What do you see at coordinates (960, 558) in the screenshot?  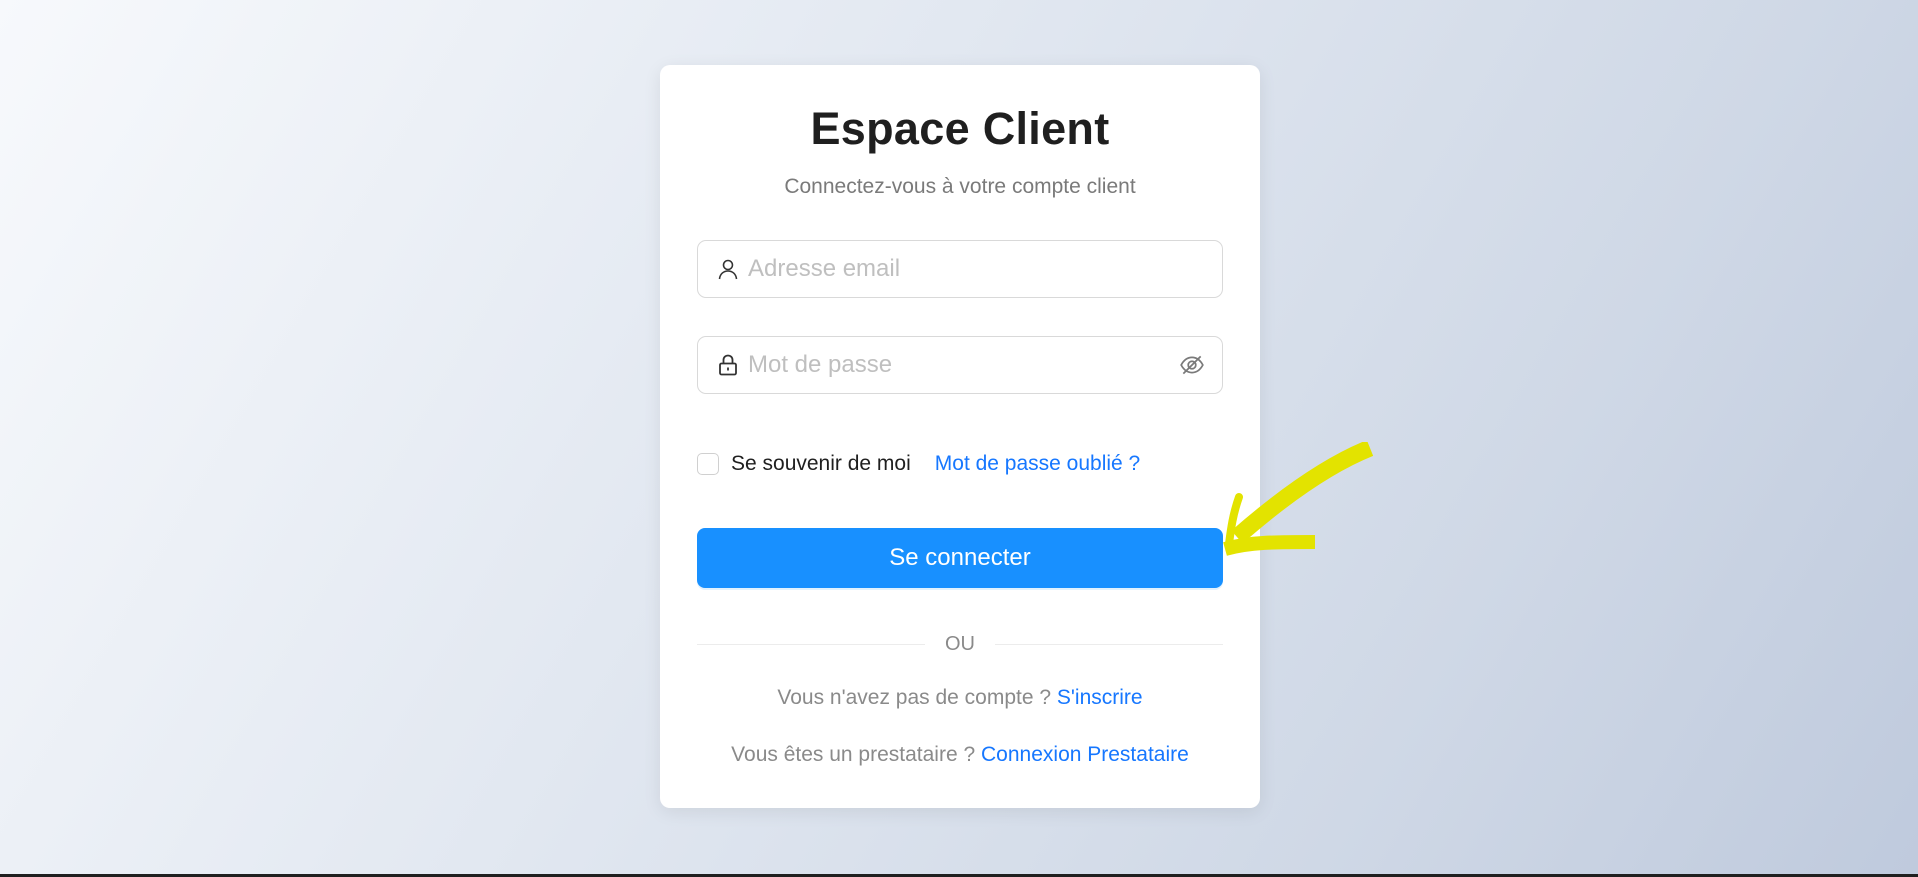 I see `login-button: Se connecter` at bounding box center [960, 558].